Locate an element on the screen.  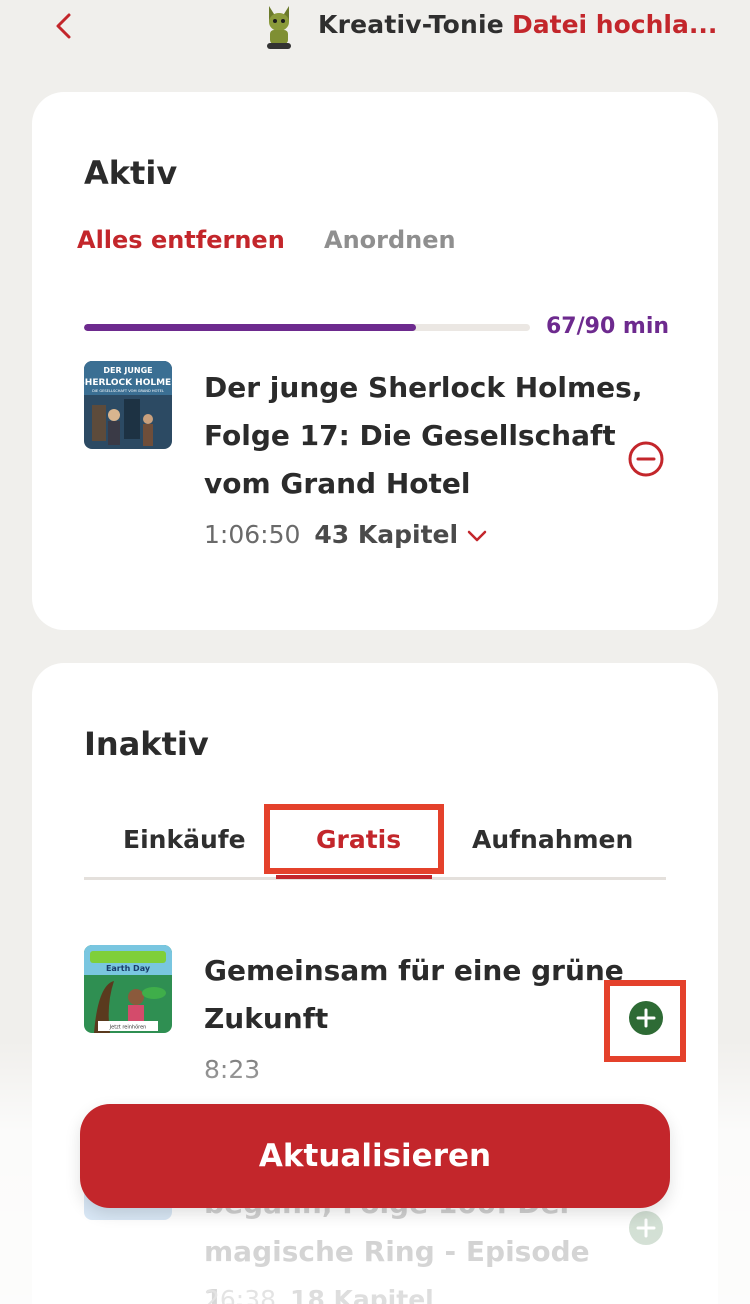
item-title-line: Gemeinsam für eine grüne is located at coordinates (414, 970).